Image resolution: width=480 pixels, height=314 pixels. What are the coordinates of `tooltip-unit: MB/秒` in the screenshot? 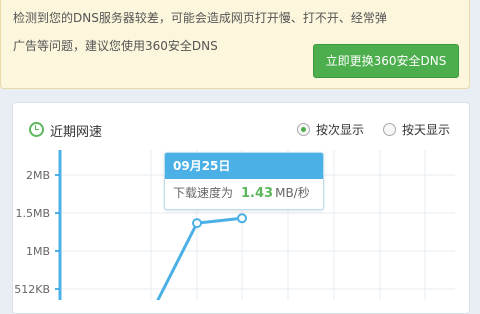 It's located at (292, 193).